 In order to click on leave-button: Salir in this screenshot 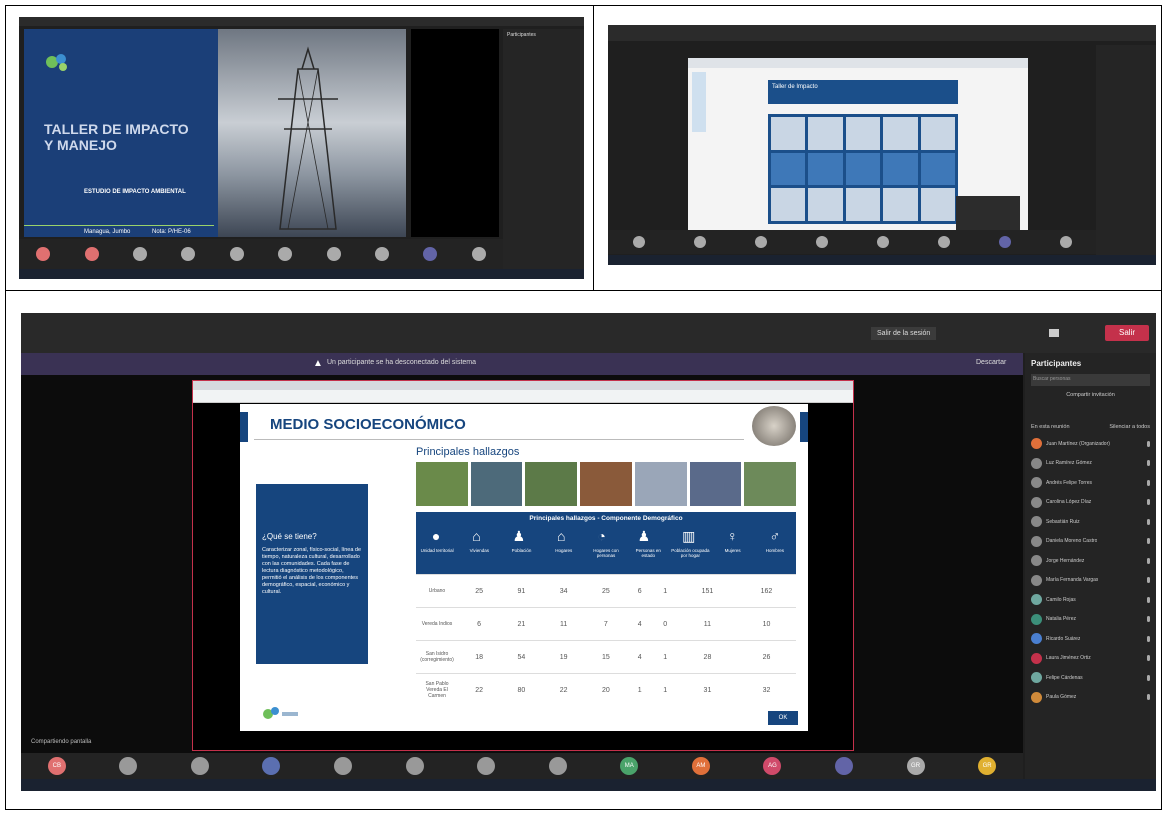, I will do `click(1127, 333)`.